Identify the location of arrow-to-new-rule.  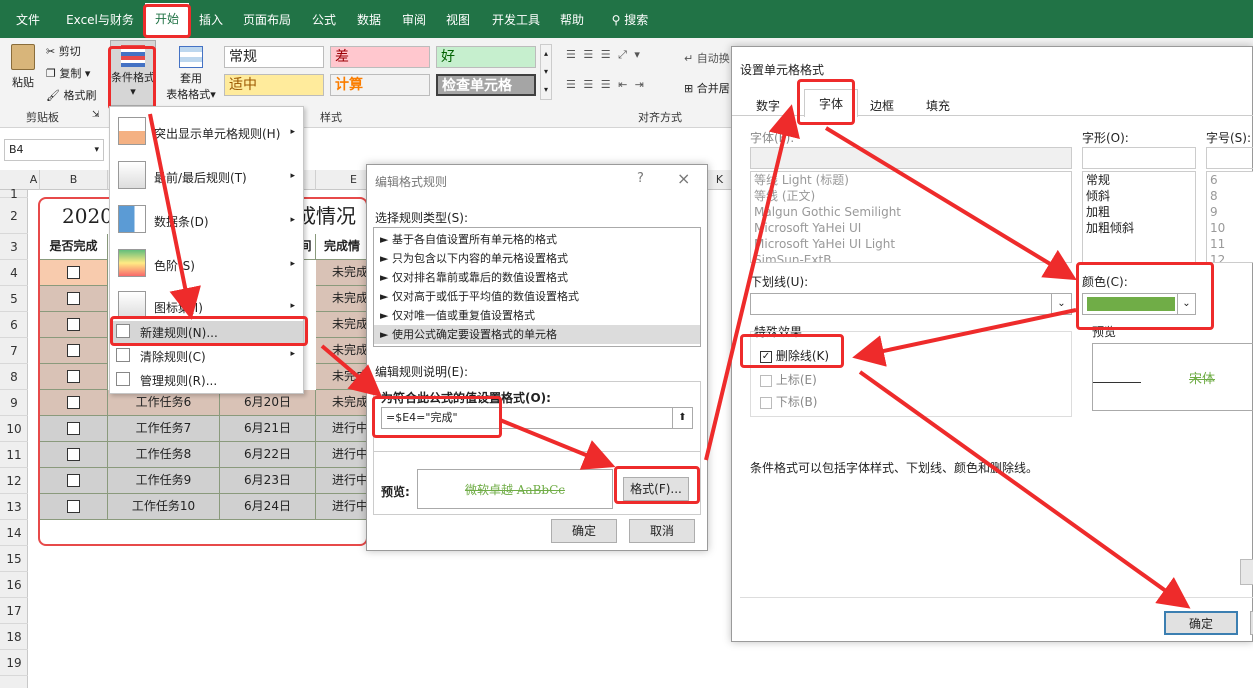
(174, 216).